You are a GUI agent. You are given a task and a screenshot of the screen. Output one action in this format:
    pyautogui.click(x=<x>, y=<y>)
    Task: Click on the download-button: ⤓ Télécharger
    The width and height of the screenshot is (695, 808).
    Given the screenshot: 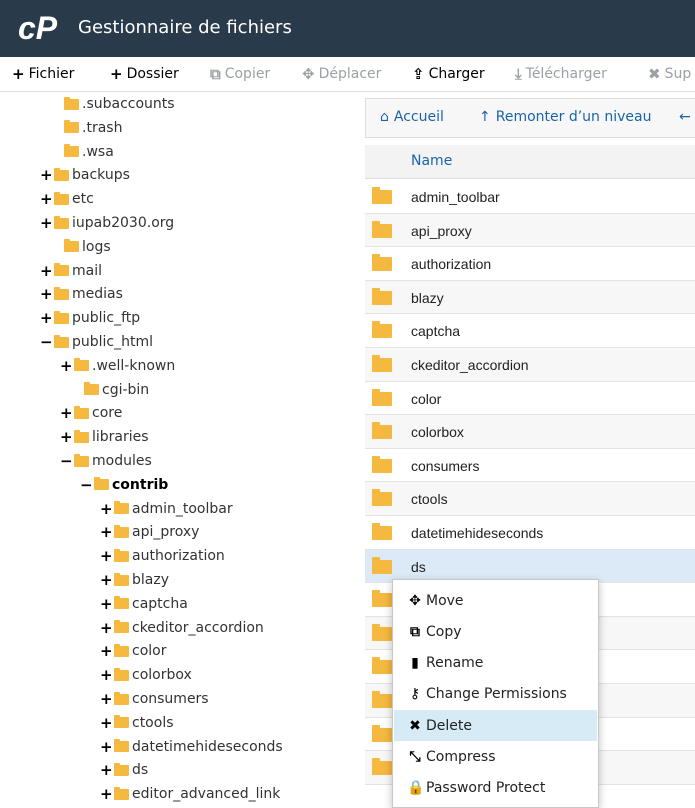 What is the action you would take?
    pyautogui.click(x=561, y=74)
    